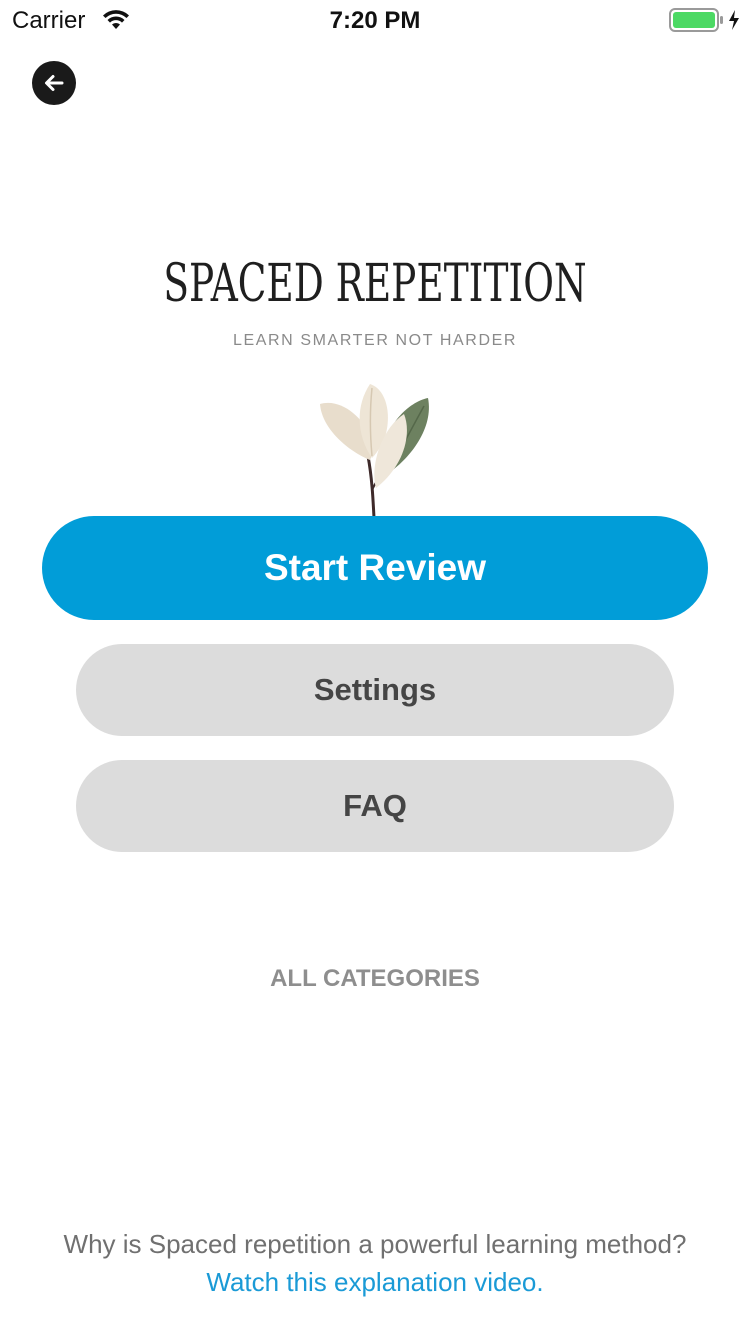 The image size is (750, 1334). What do you see at coordinates (697, 20) in the screenshot?
I see `battery-icon` at bounding box center [697, 20].